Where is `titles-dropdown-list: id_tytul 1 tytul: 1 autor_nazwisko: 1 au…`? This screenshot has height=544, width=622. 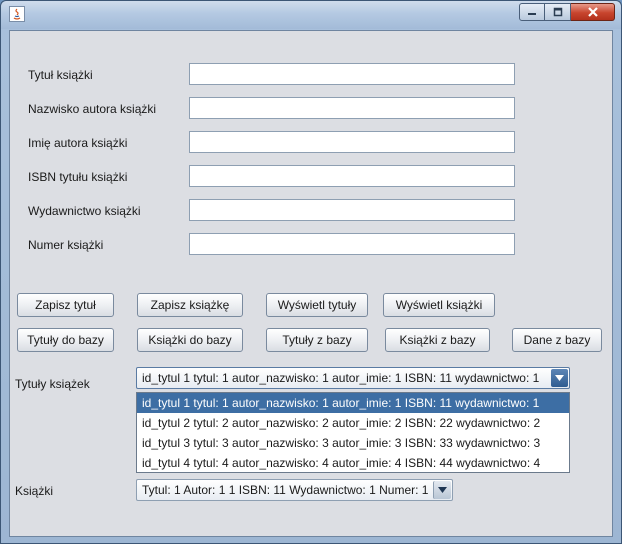
titles-dropdown-list: id_tytul 1 tytul: 1 autor_nazwisko: 1 au… is located at coordinates (353, 432).